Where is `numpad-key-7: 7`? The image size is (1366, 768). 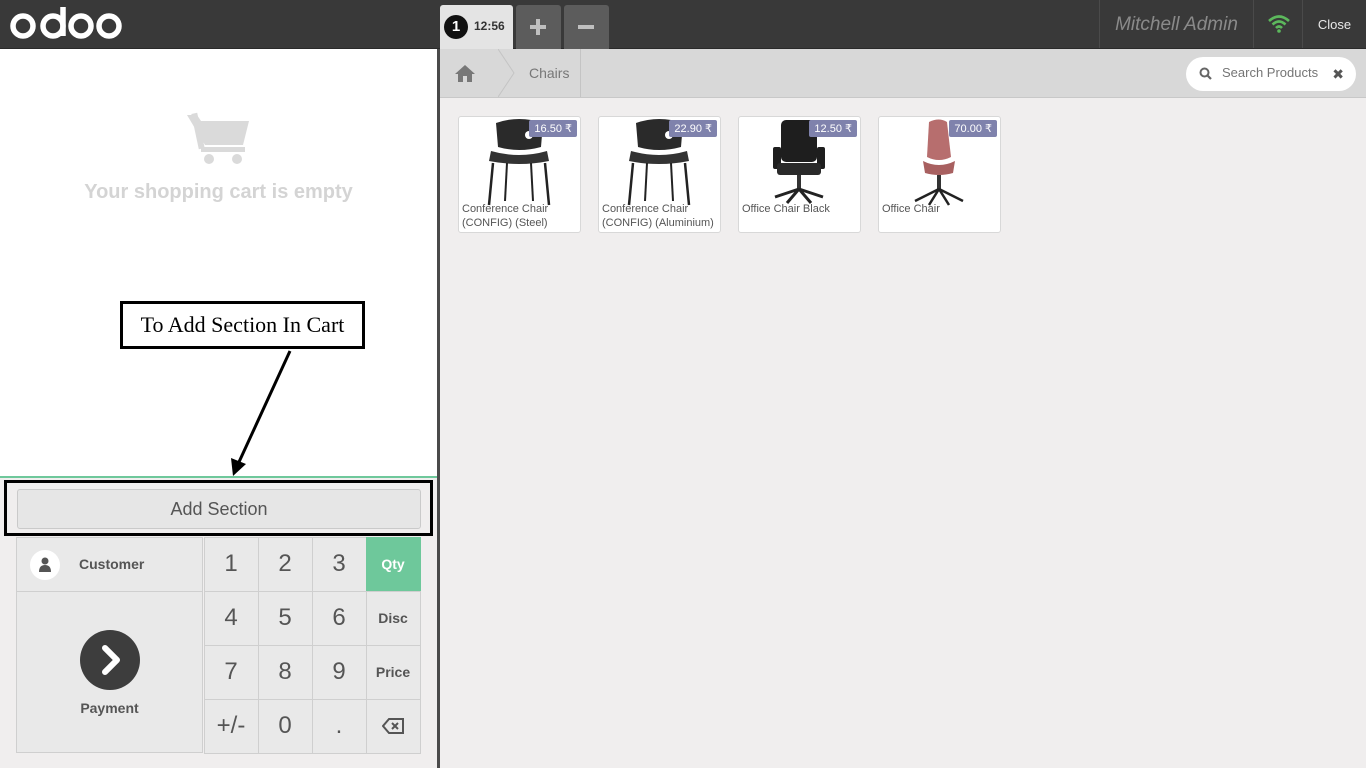
numpad-key-7: 7 is located at coordinates (231, 672).